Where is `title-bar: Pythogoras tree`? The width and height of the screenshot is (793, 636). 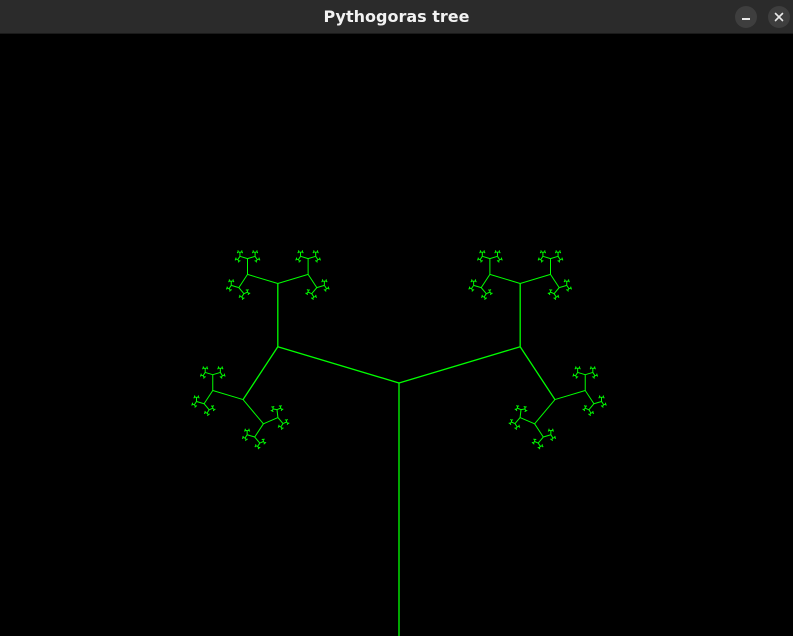
title-bar: Pythogoras tree is located at coordinates (396, 17).